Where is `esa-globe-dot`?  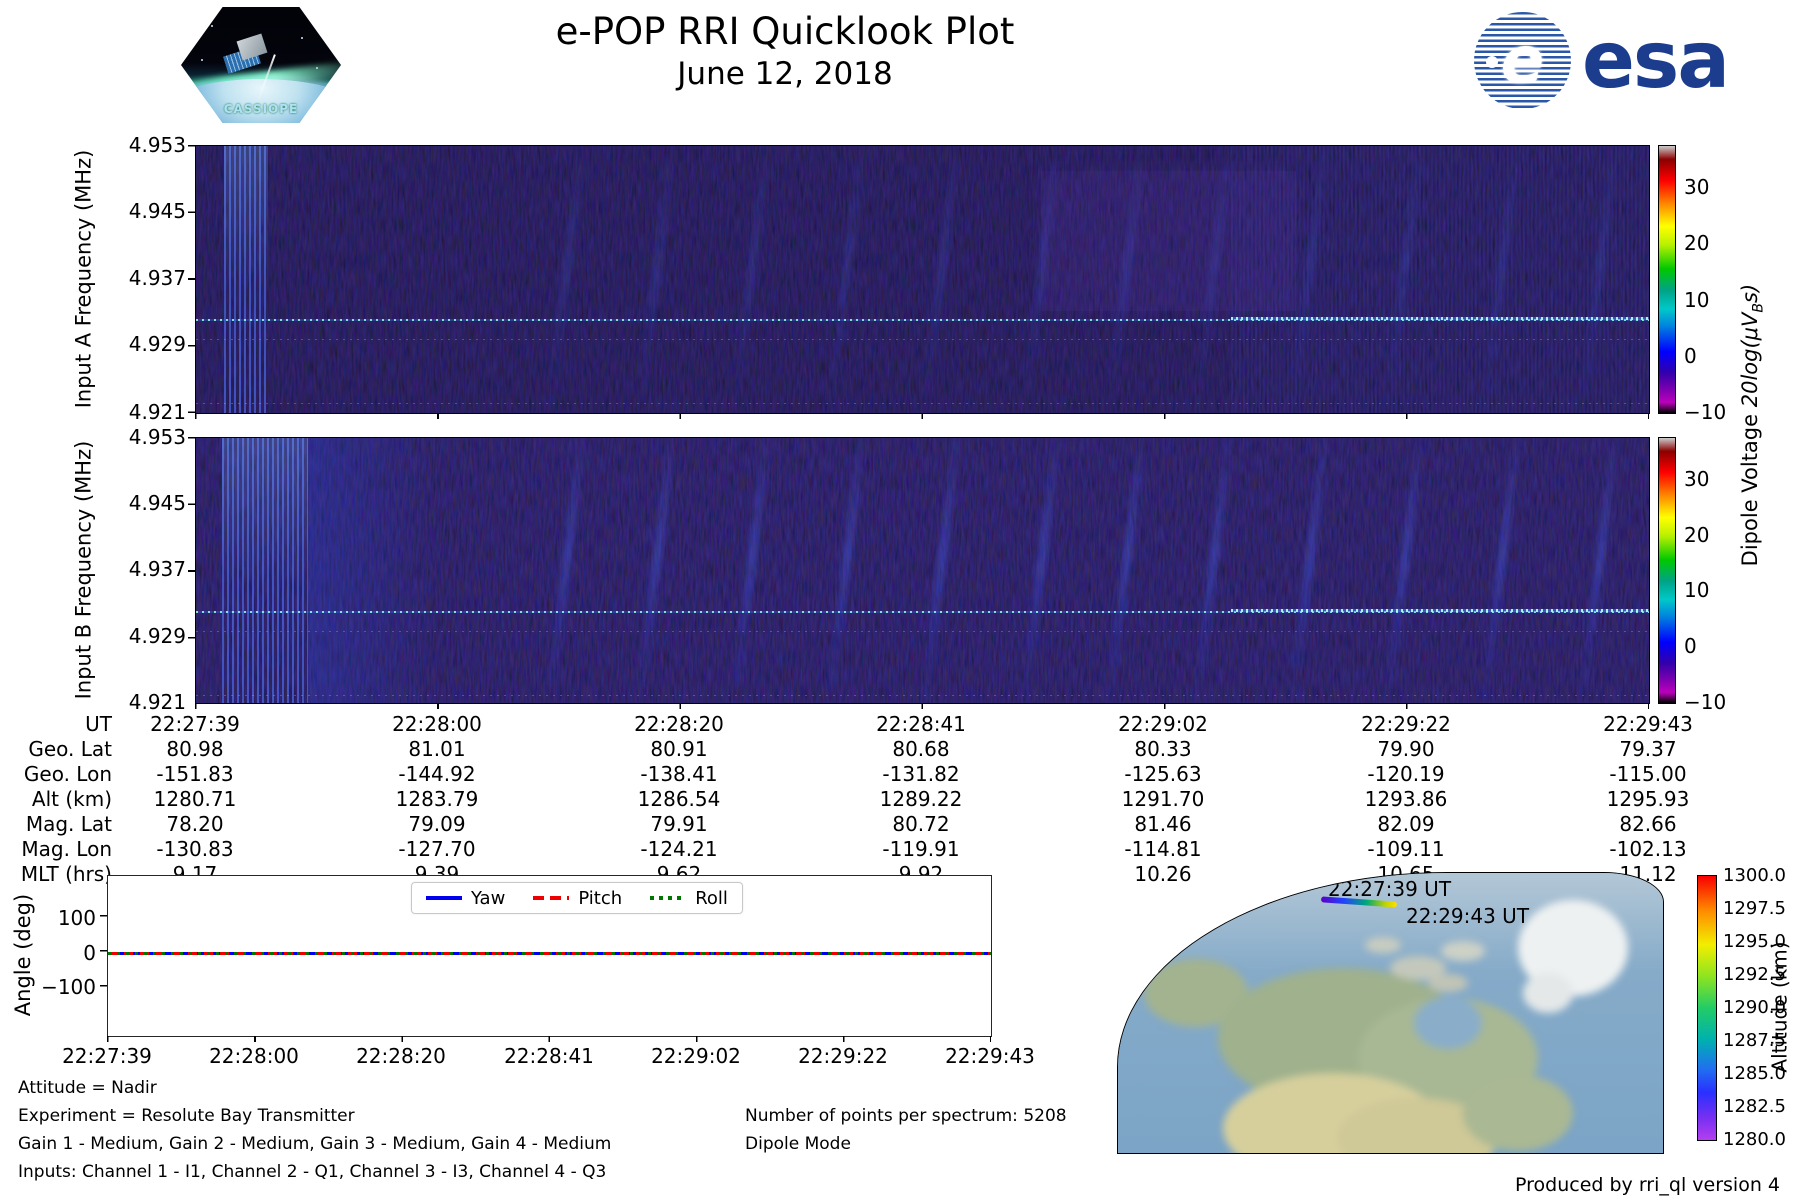 esa-globe-dot is located at coordinates (1492, 62).